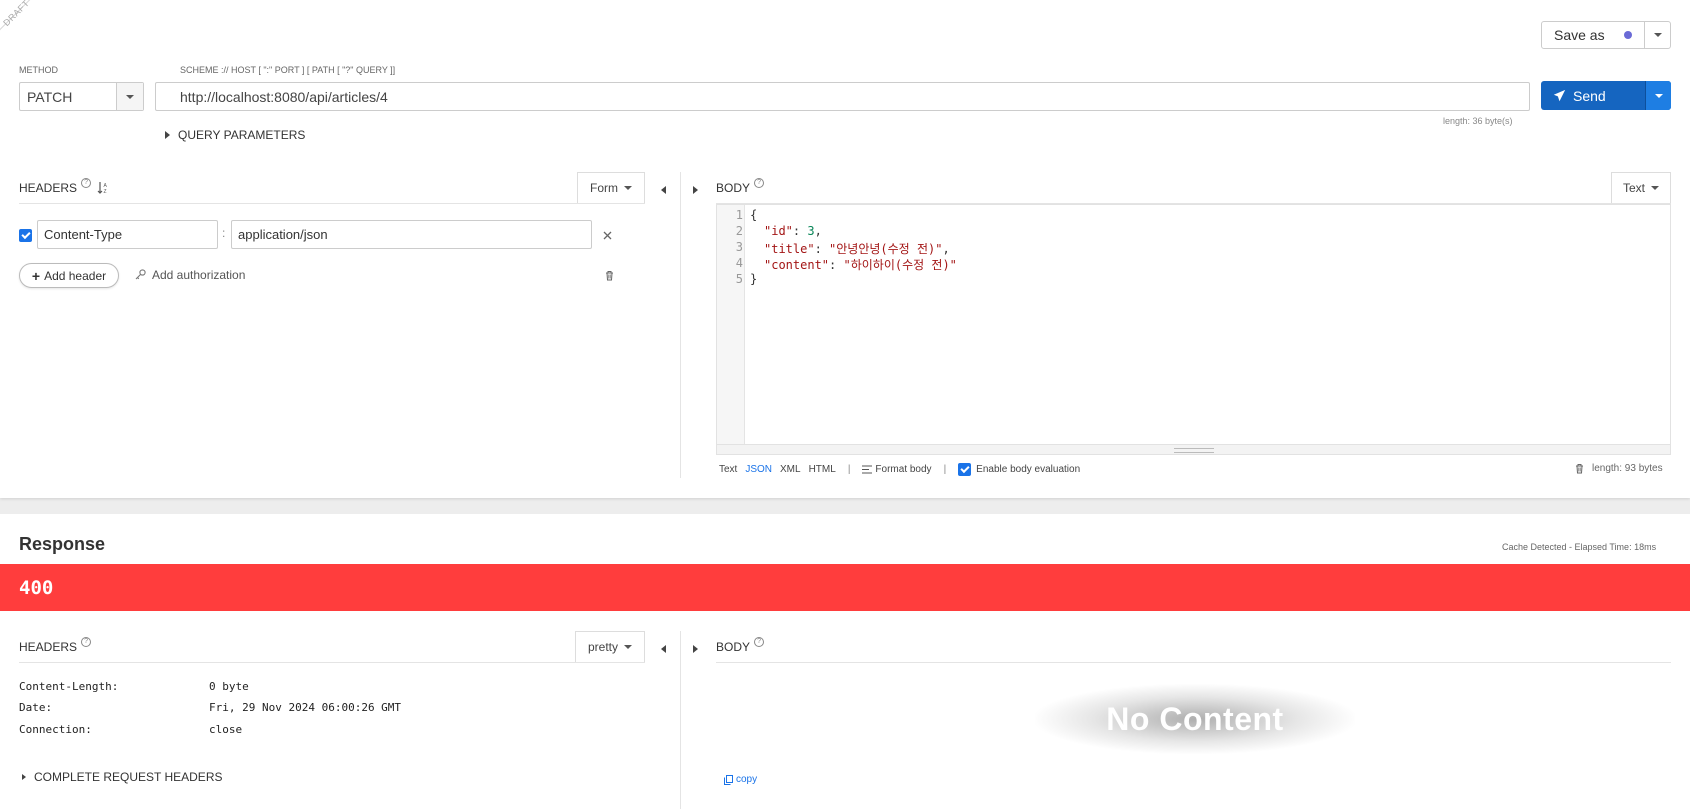 The height and width of the screenshot is (809, 1690). Describe the element at coordinates (1628, 35) in the screenshot. I see `unsaved-dot-icon` at that location.